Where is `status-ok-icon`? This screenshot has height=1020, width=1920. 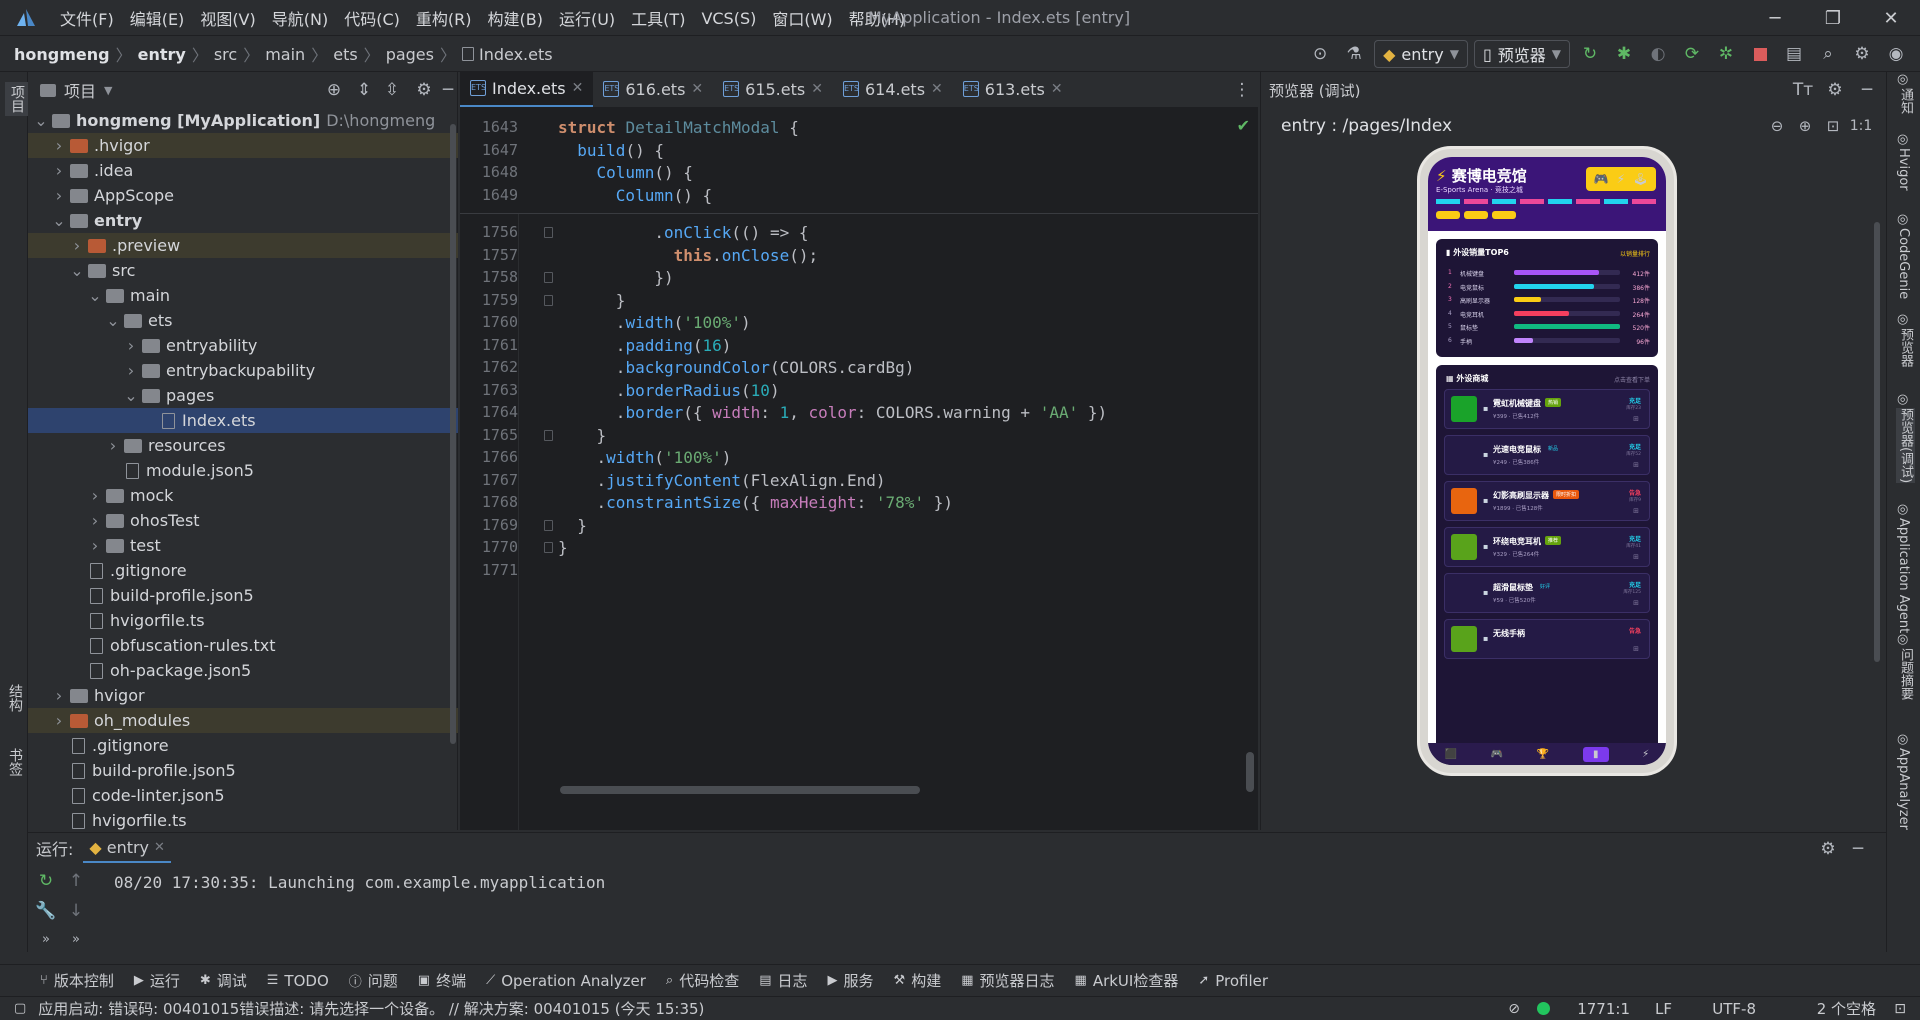 status-ok-icon is located at coordinates (1543, 1008).